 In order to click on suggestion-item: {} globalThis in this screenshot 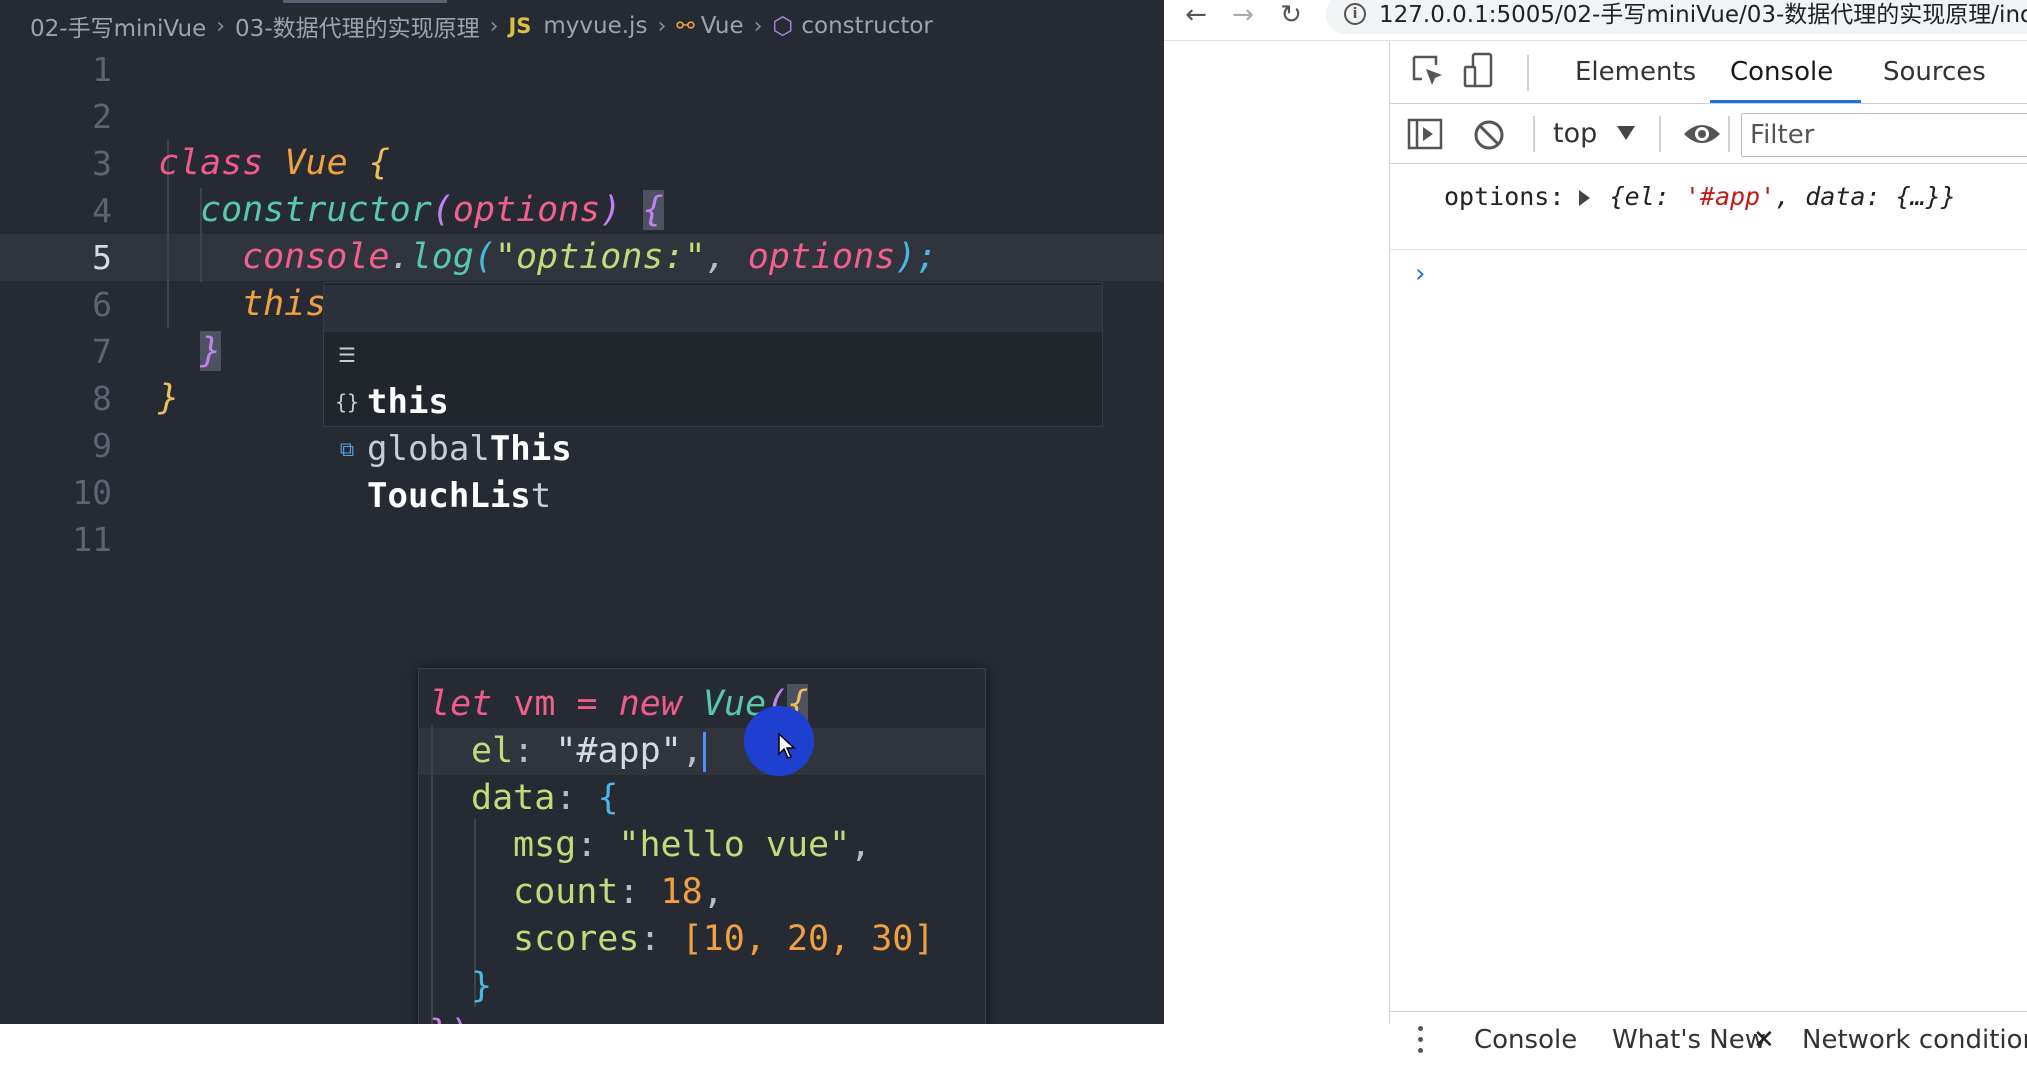, I will do `click(713, 400)`.